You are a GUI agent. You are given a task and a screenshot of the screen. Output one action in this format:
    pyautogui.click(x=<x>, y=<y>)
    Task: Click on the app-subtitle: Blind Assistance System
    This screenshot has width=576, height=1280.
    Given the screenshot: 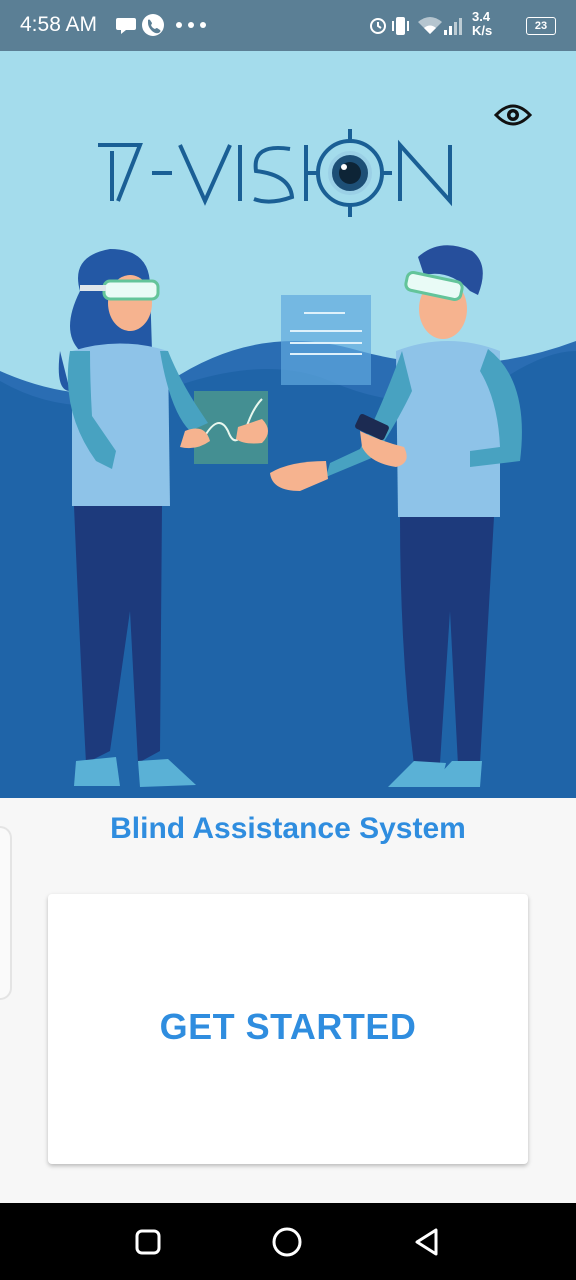 What is the action you would take?
    pyautogui.click(x=288, y=828)
    